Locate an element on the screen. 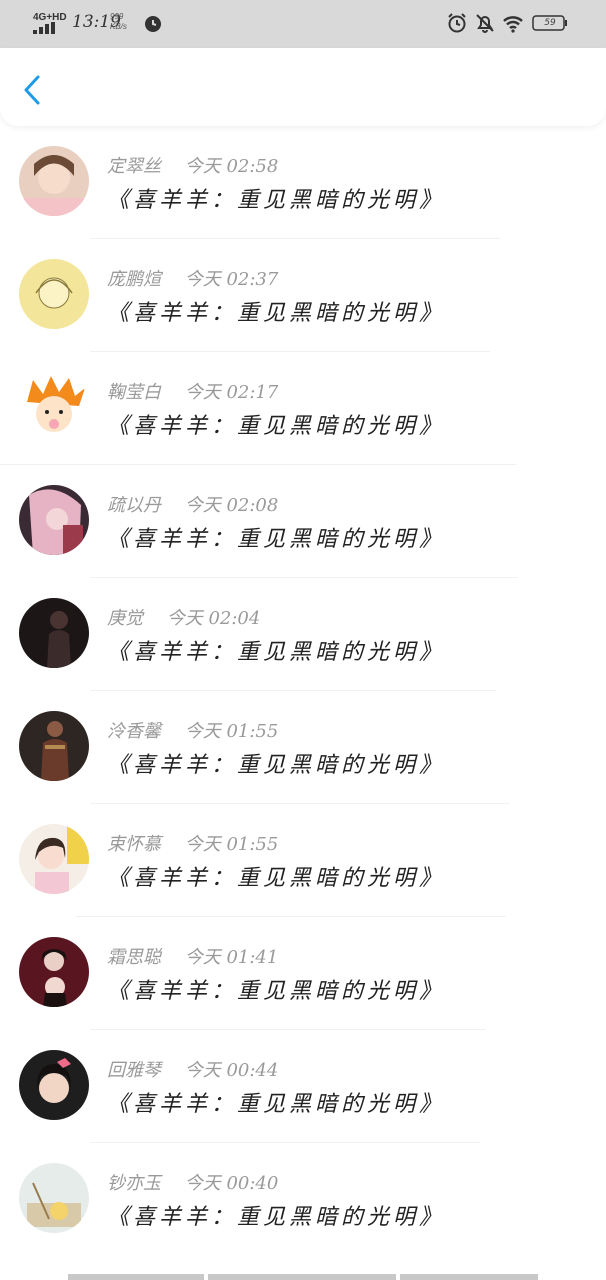 Image resolution: width=606 pixels, height=1280 pixels. gesture-bar-center is located at coordinates (302, 1277).